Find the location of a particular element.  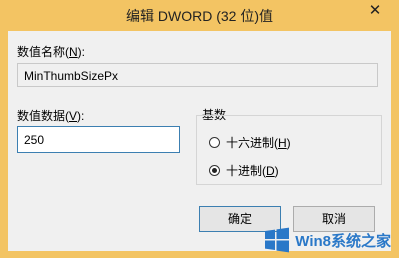

title-bar: 编辑 DWORD (32 位)值 ✕ is located at coordinates (199, 15).